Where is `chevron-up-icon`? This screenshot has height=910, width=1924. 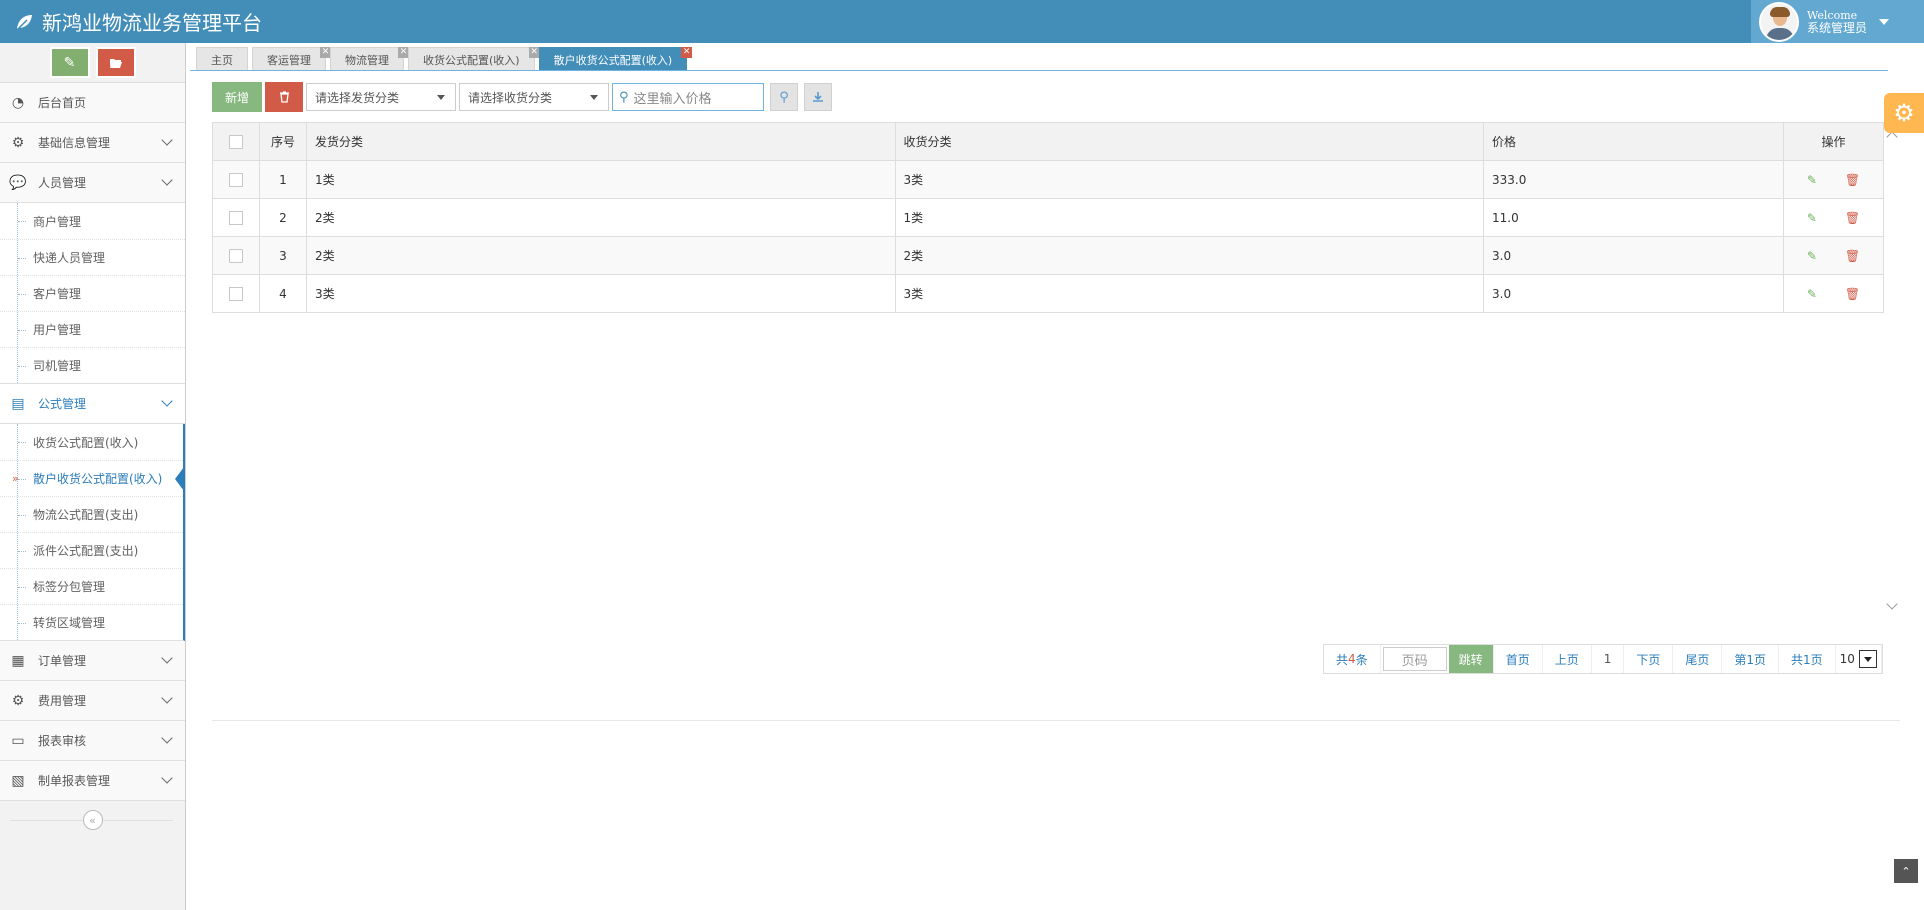 chevron-up-icon is located at coordinates (1892, 137).